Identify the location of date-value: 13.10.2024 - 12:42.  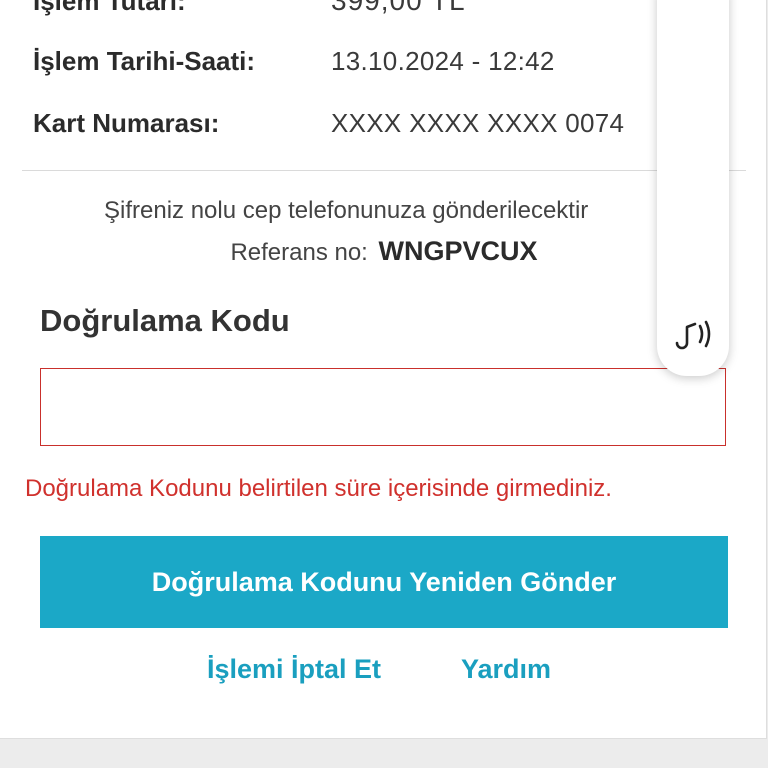
(443, 61).